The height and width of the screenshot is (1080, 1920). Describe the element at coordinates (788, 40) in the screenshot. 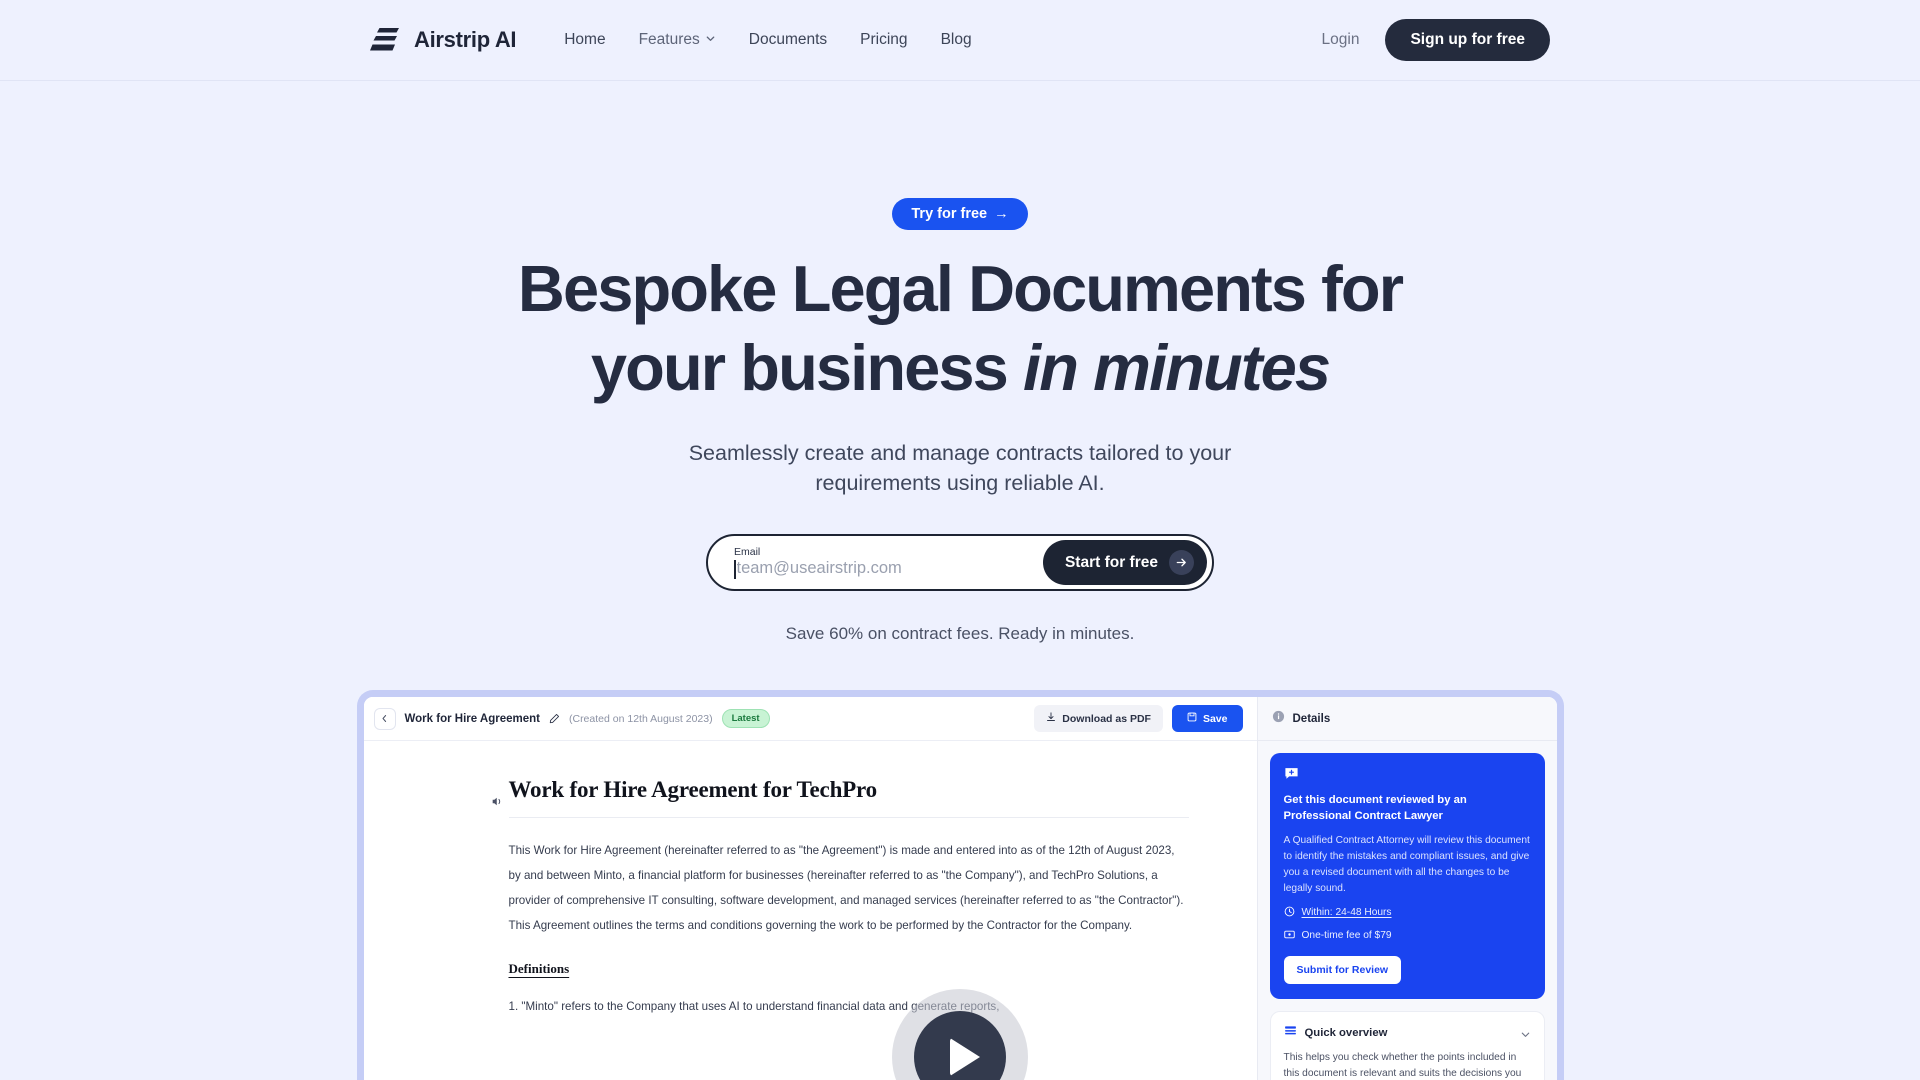

I see `nav-item-documents: Documents` at that location.